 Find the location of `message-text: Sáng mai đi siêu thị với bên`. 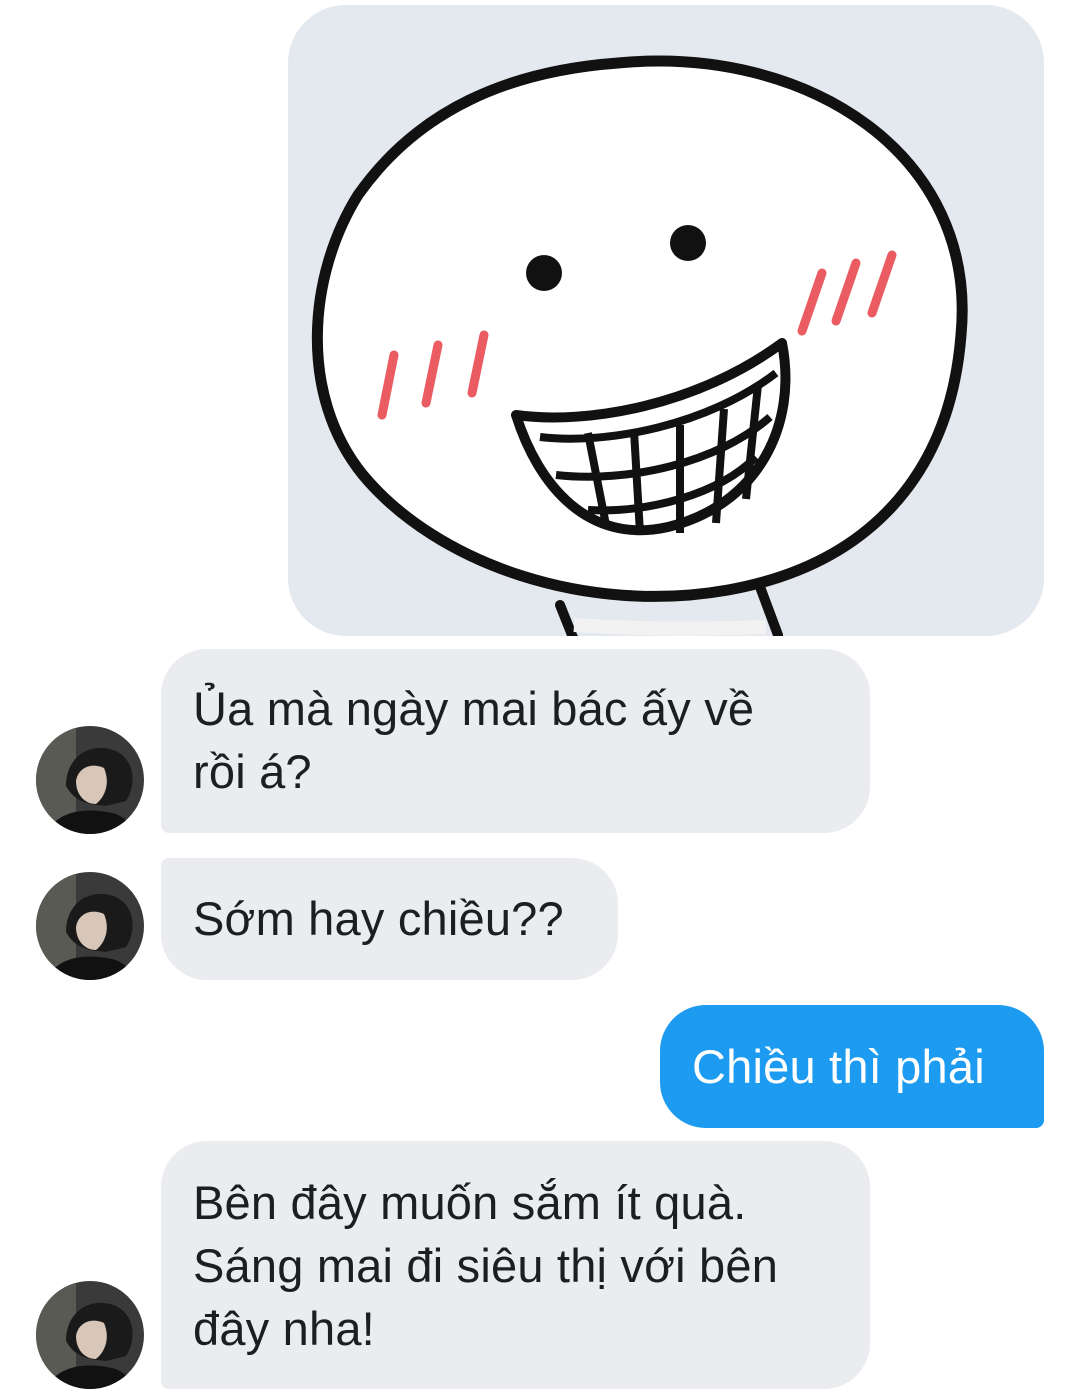

message-text: Sáng mai đi siêu thị với bên is located at coordinates (486, 1265).